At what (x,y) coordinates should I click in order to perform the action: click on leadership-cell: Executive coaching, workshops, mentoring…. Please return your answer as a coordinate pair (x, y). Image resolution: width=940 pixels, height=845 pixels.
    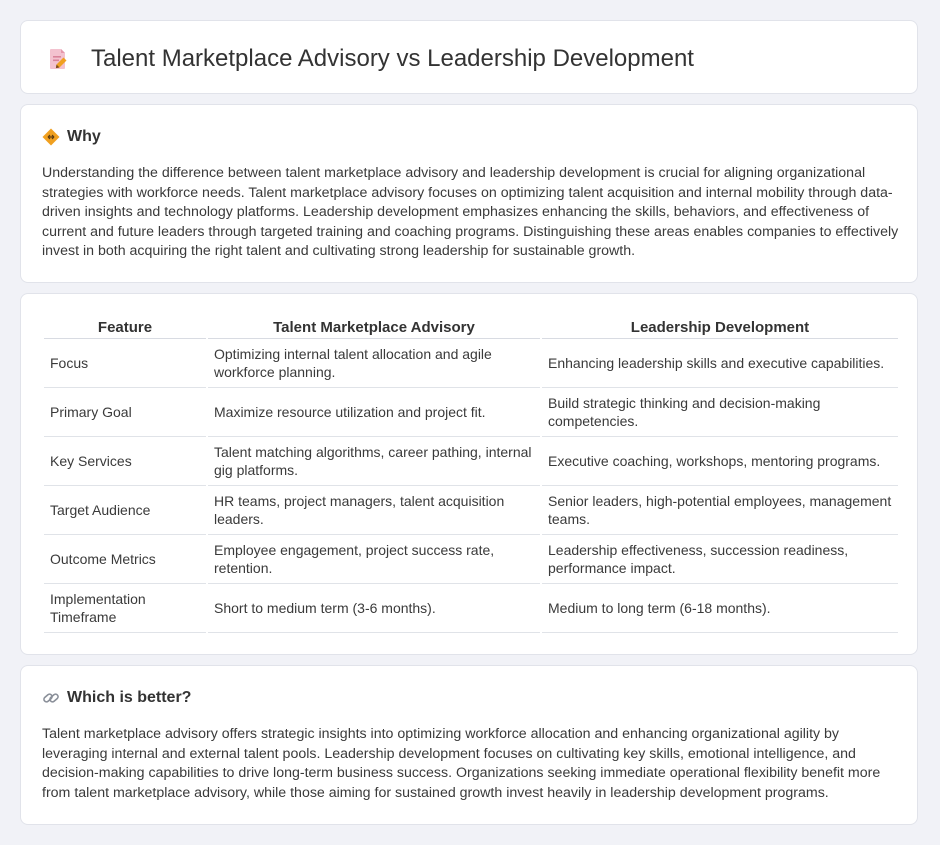
    Looking at the image, I should click on (720, 461).